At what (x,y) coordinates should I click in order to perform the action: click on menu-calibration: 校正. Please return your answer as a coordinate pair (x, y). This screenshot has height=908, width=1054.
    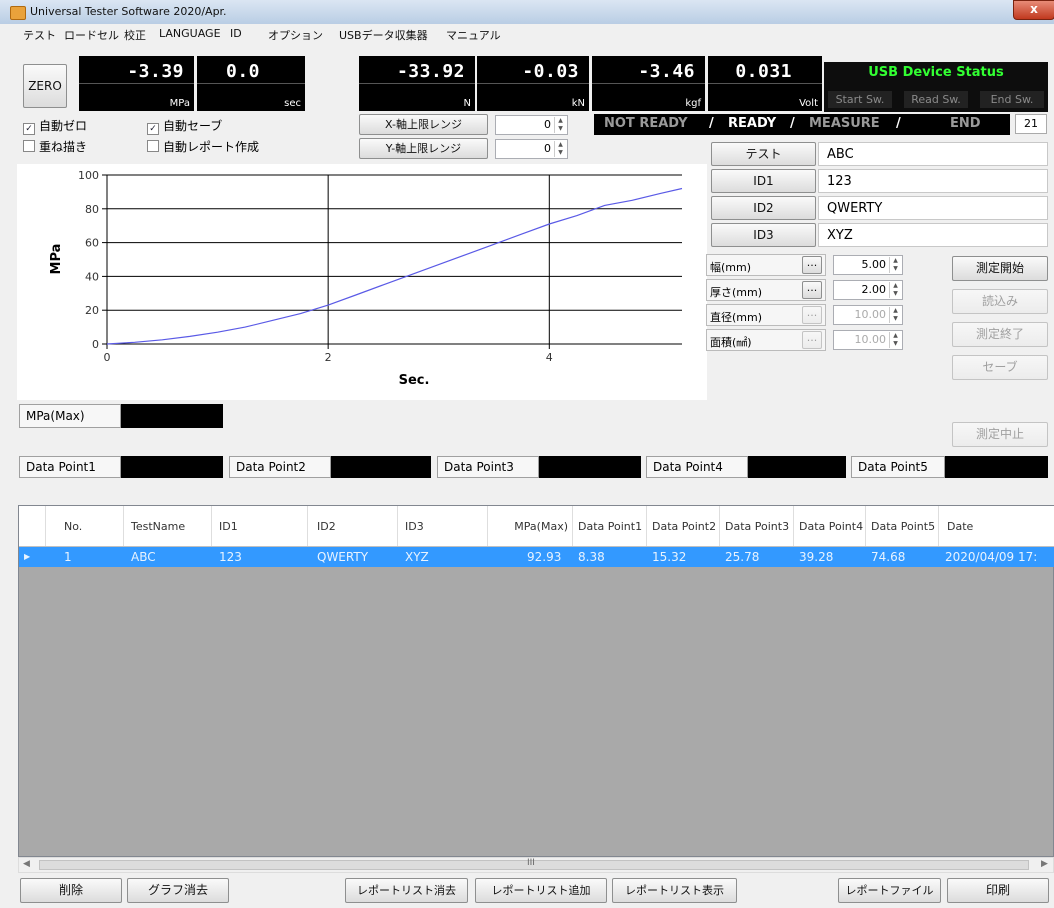
    Looking at the image, I should click on (135, 35).